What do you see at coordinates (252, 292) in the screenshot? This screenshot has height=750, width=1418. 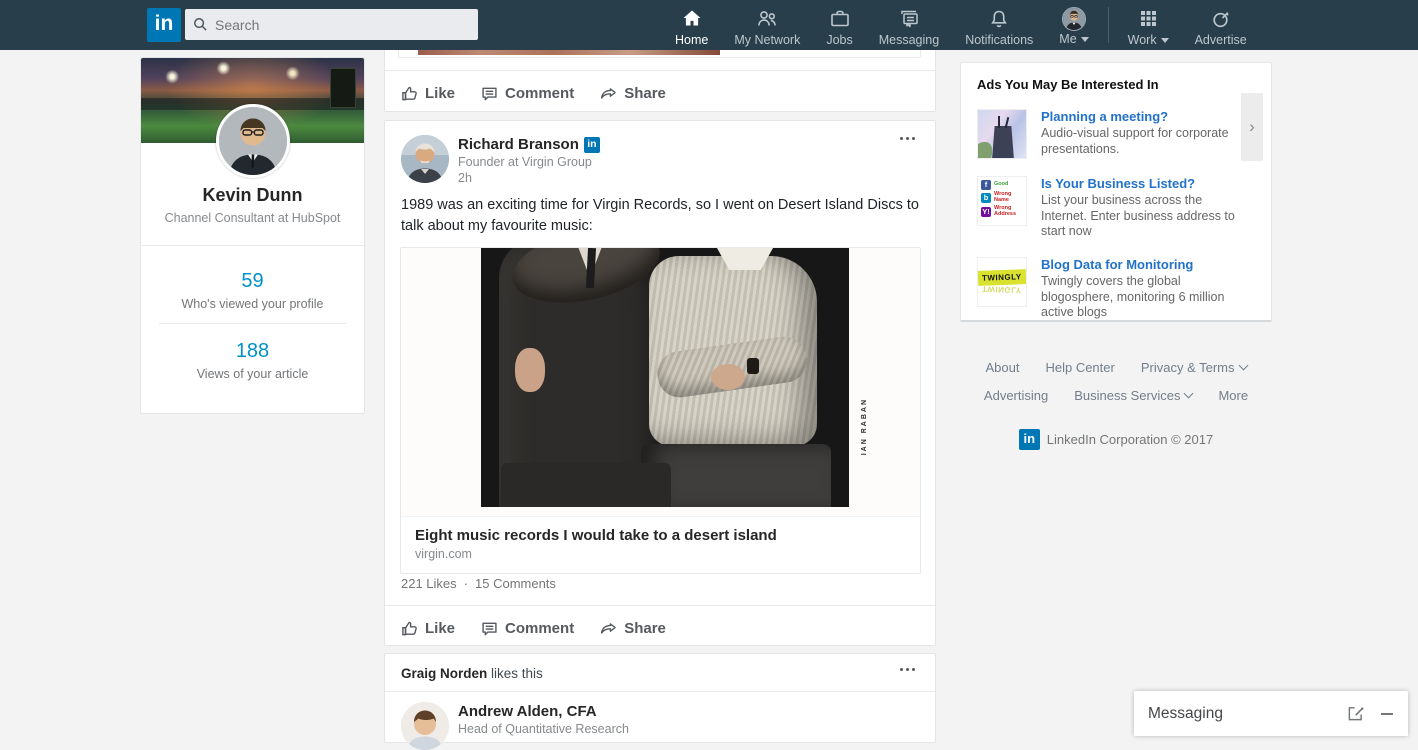 I see `stat-profile-views: 59 Who's viewed your profile` at bounding box center [252, 292].